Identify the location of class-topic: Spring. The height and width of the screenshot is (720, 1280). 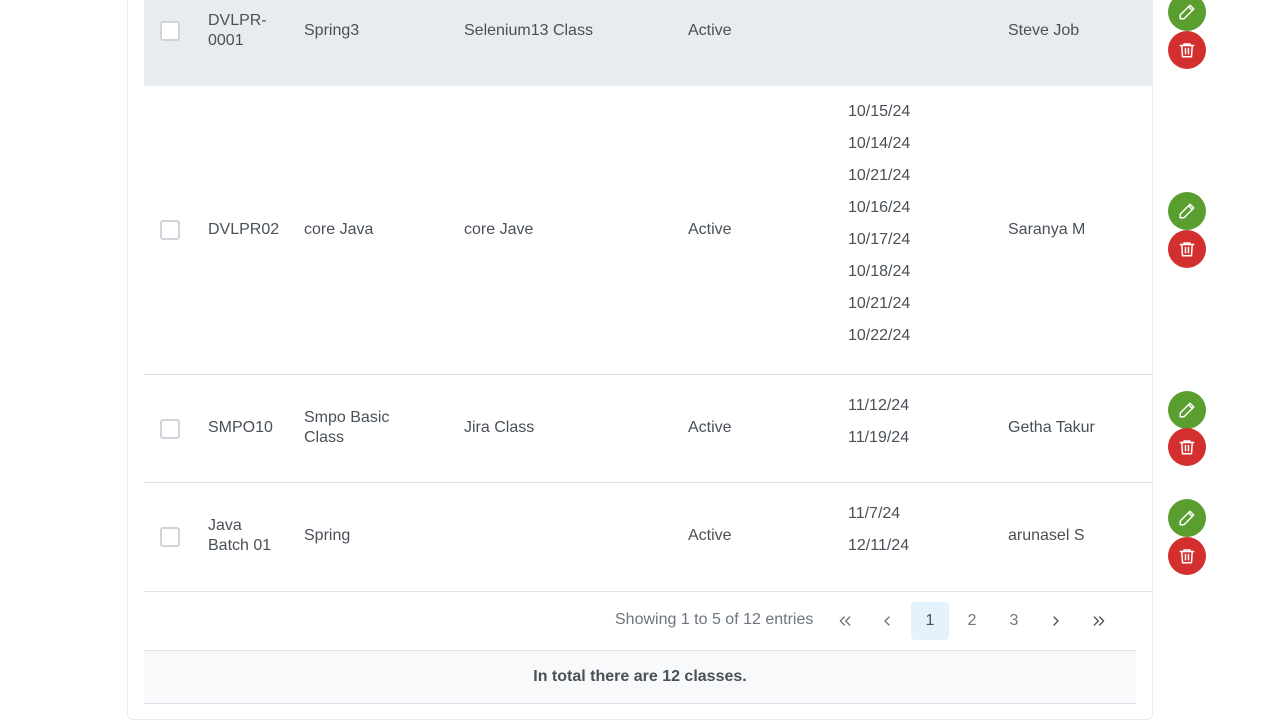
(327, 535).